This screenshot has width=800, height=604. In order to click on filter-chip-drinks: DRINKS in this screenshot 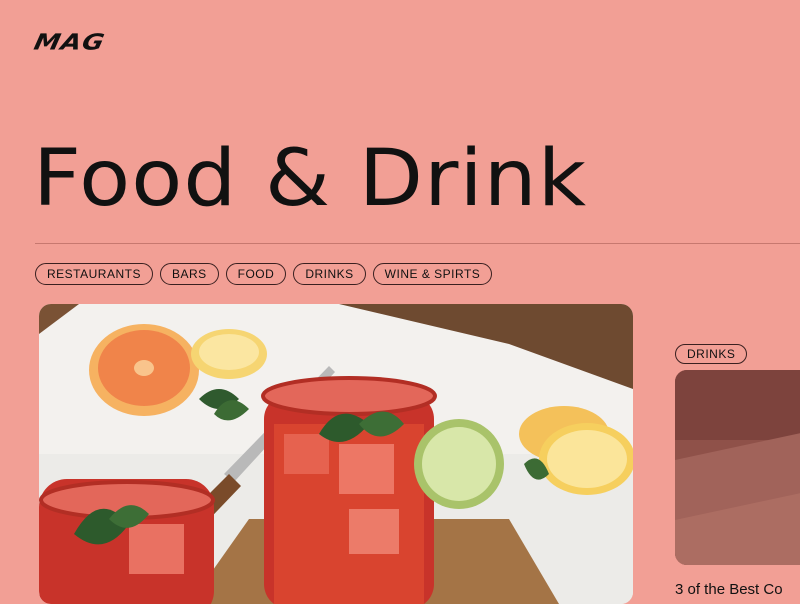, I will do `click(329, 274)`.